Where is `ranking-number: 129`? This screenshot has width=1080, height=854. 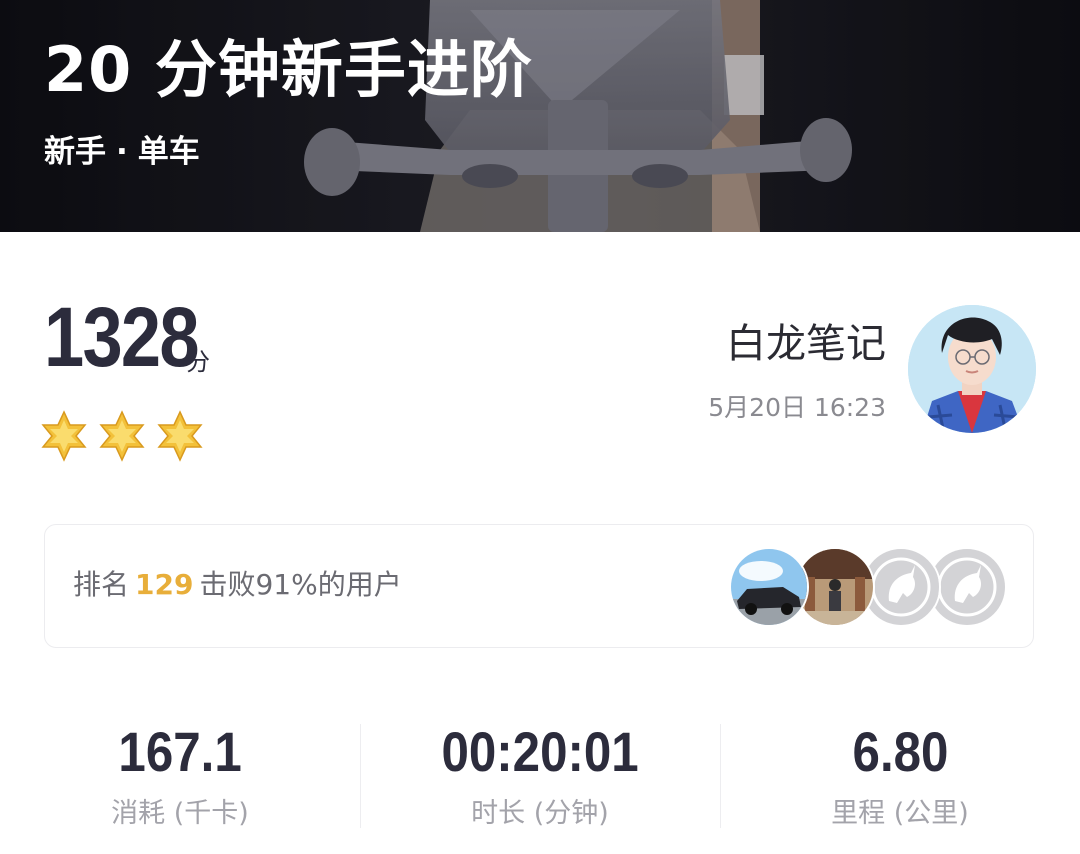 ranking-number: 129 is located at coordinates (164, 584).